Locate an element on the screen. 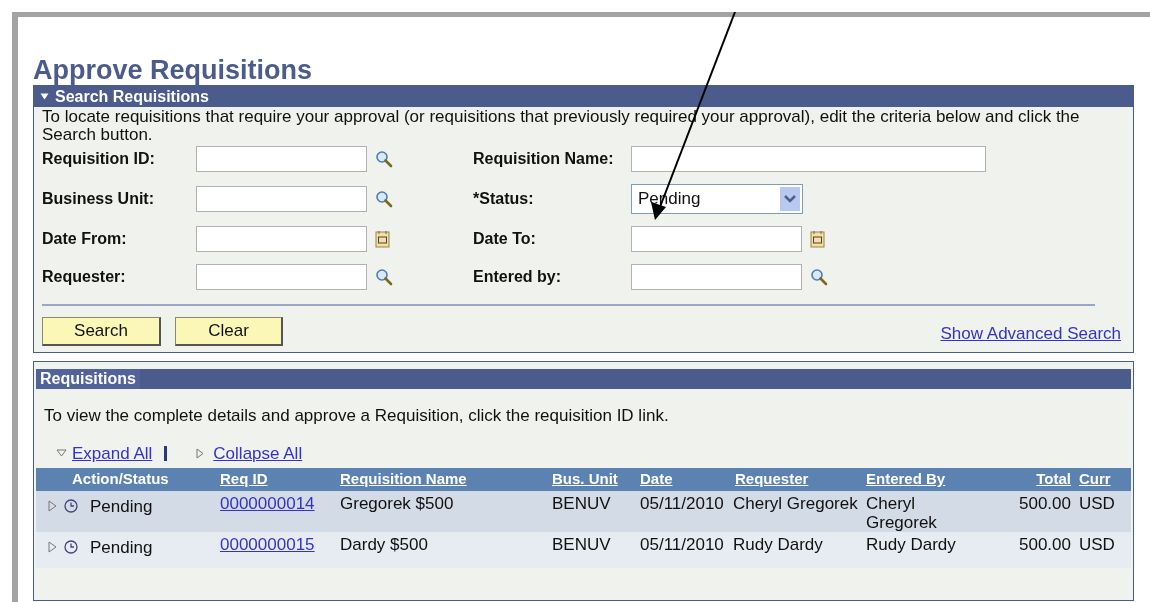  column-header-link: Req ID is located at coordinates (244, 478).